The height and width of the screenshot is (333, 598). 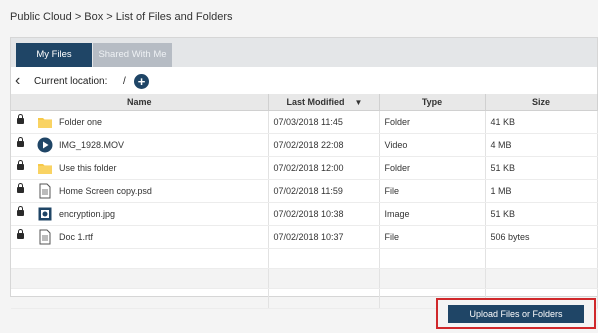 I want to click on size-cell: 506 bytes, so click(x=541, y=237).